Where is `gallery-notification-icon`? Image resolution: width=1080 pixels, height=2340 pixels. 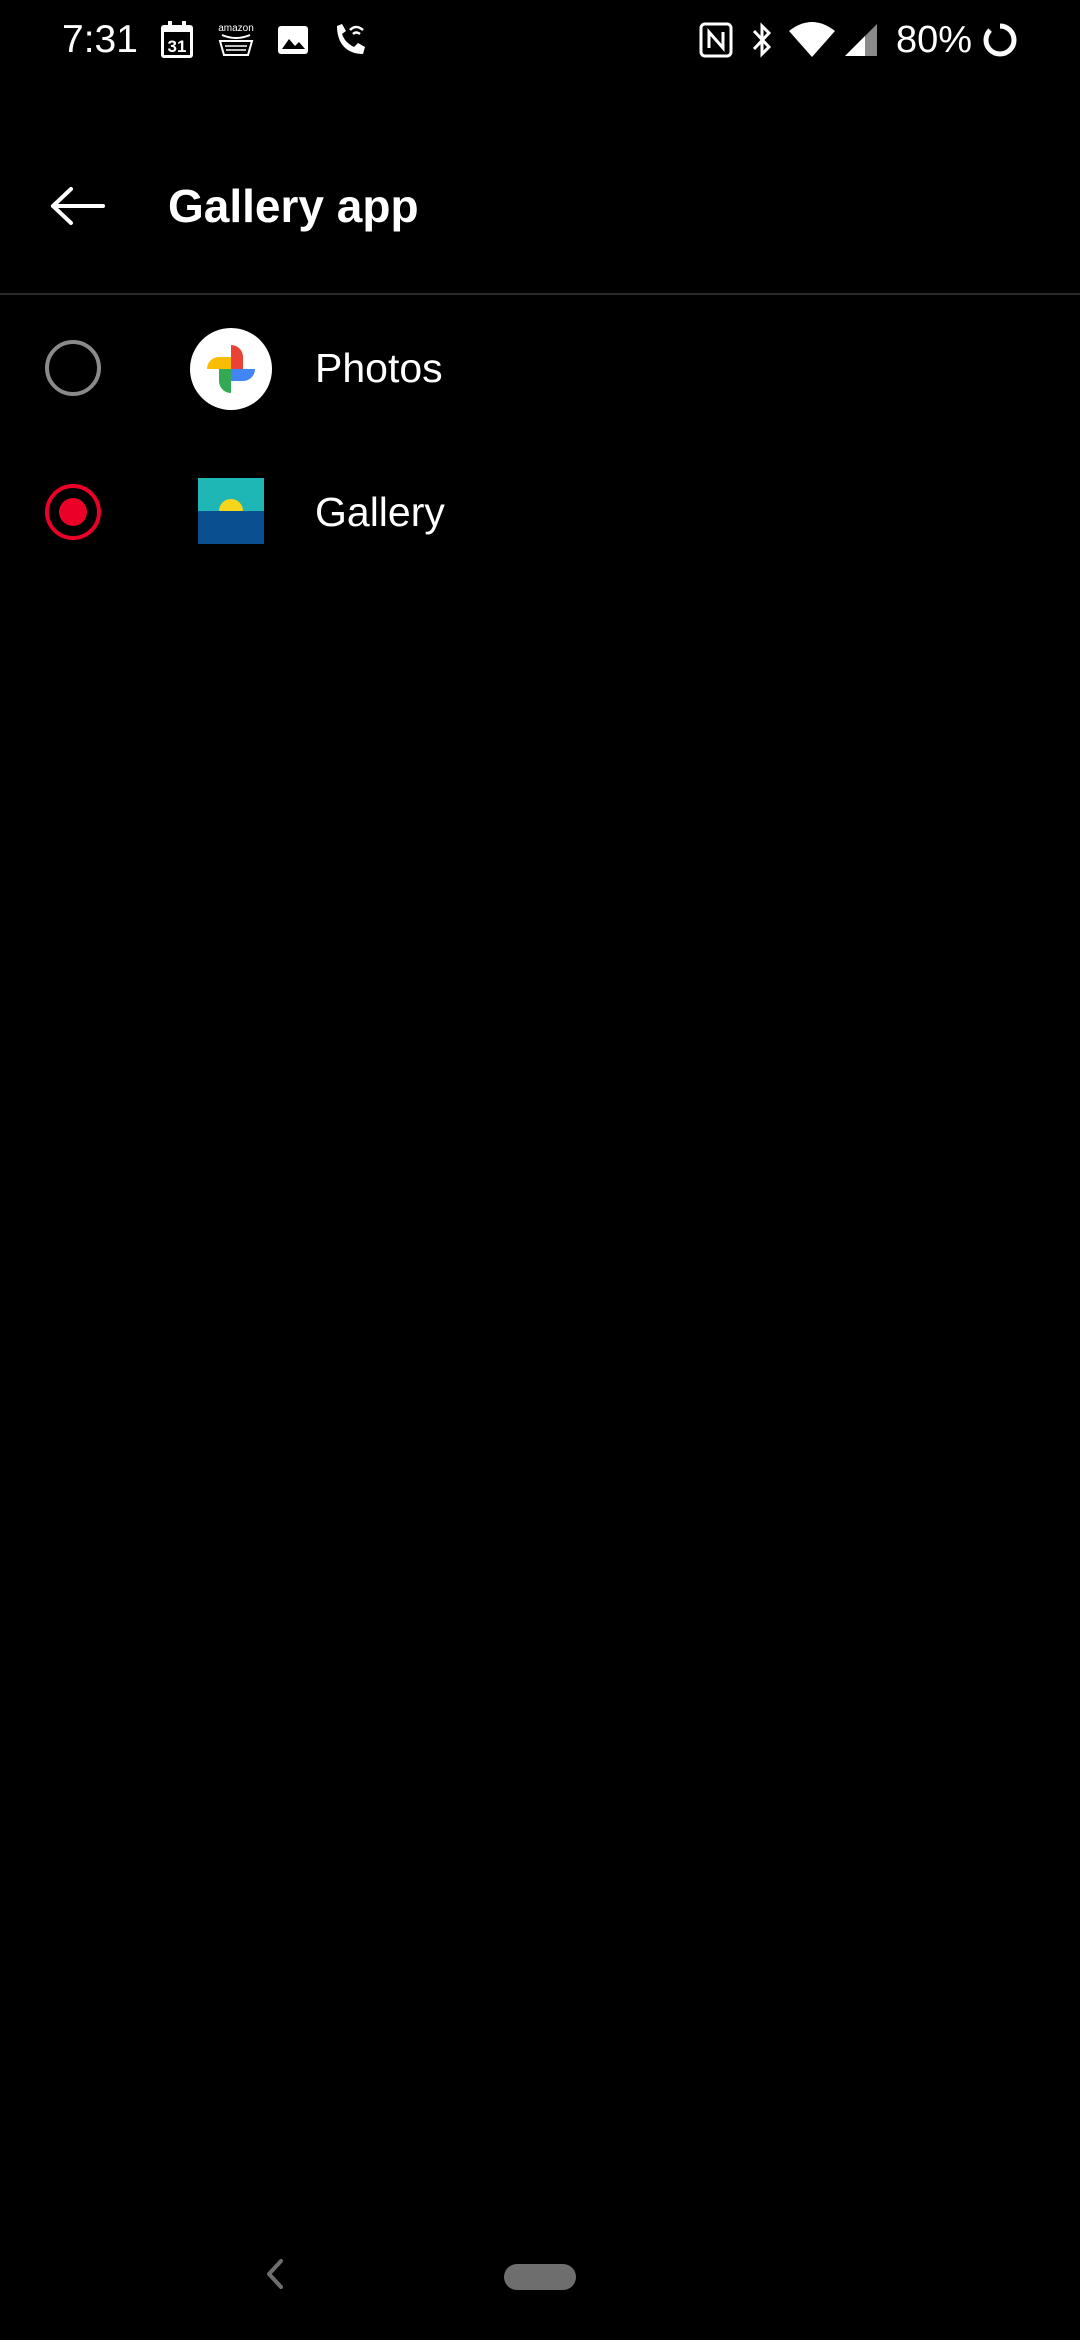
gallery-notification-icon is located at coordinates (293, 40).